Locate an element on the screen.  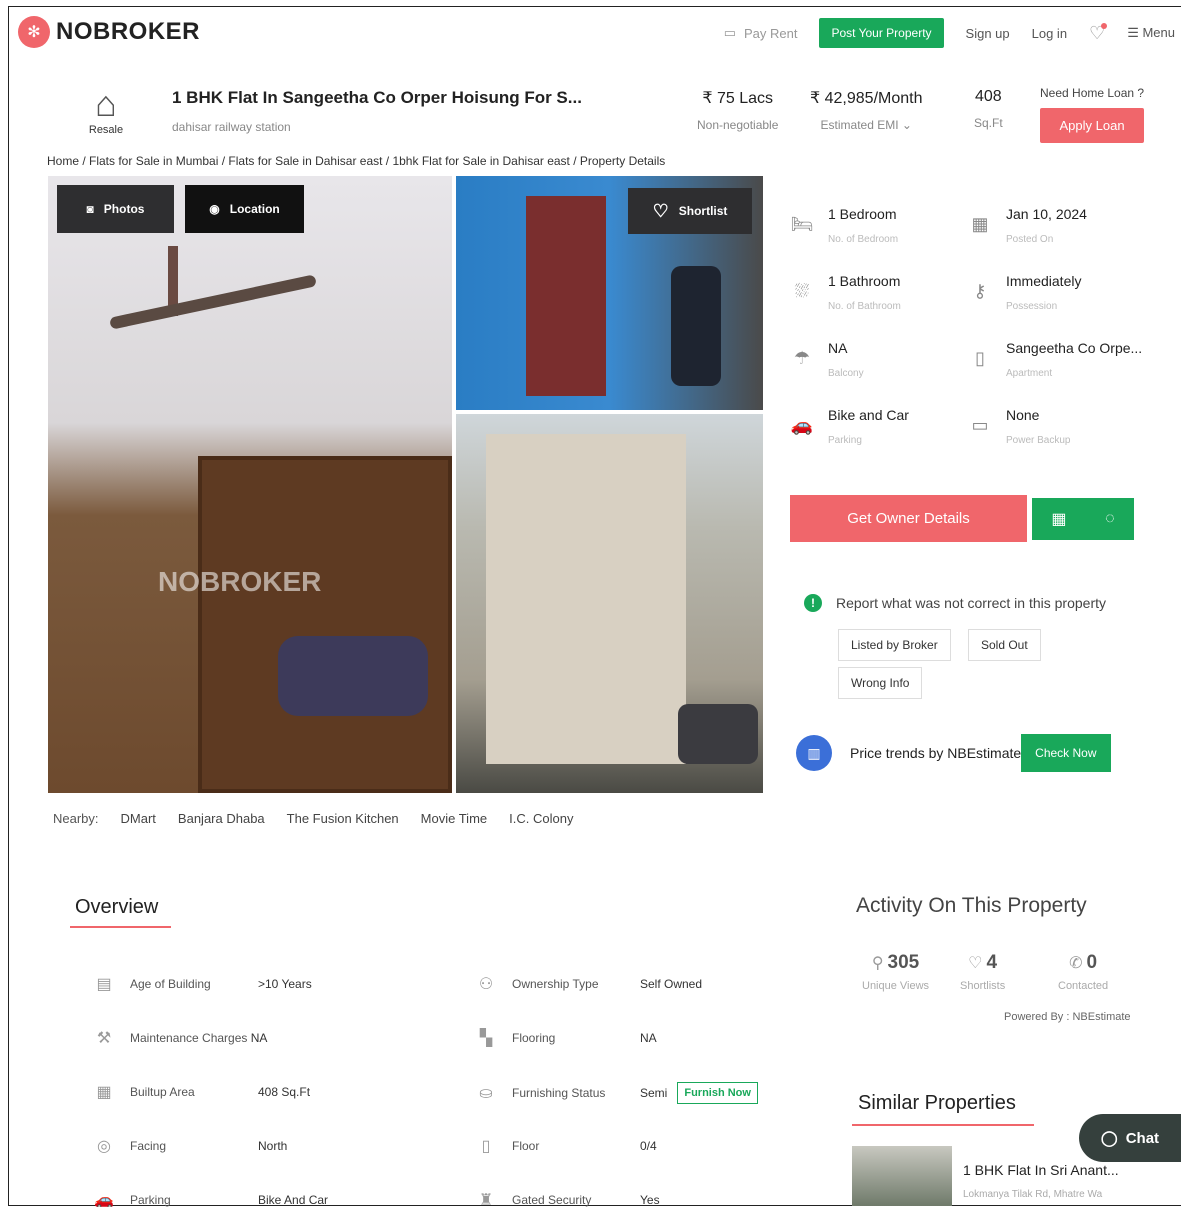
logo-icon: ✻ is located at coordinates (34, 32).